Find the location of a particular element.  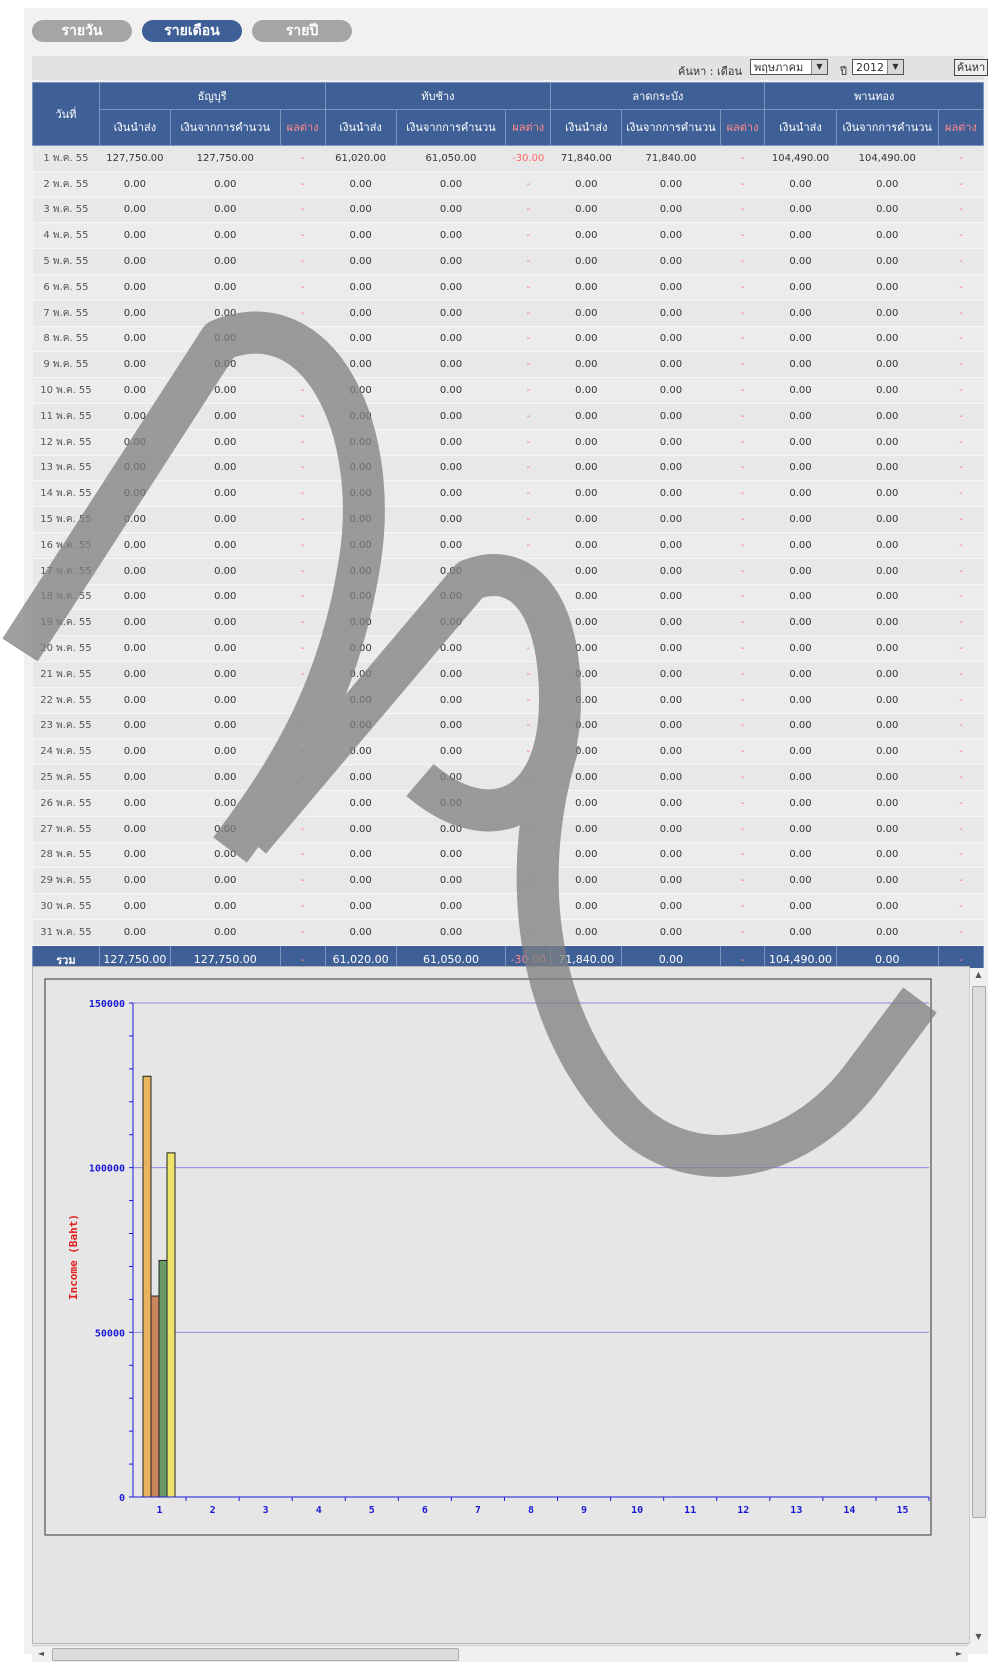

scroll-up-icon: ▲ is located at coordinates (978, 975).